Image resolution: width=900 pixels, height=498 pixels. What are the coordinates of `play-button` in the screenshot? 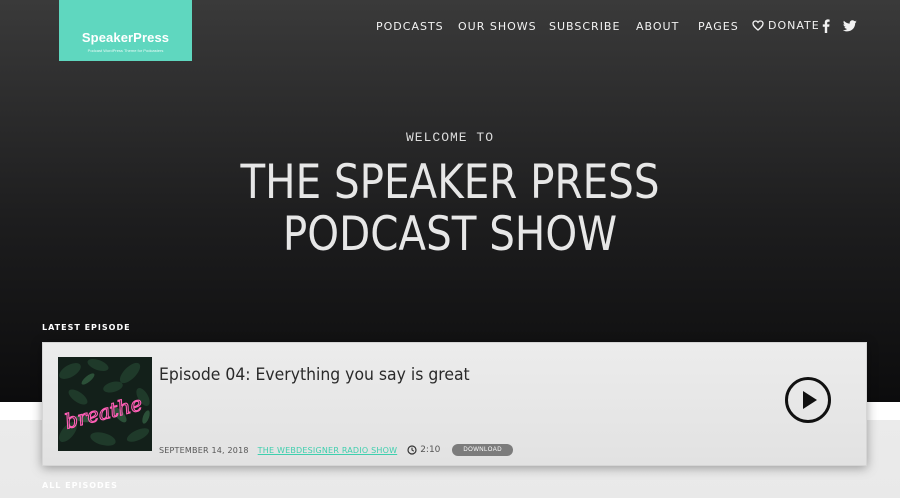 It's located at (808, 400).